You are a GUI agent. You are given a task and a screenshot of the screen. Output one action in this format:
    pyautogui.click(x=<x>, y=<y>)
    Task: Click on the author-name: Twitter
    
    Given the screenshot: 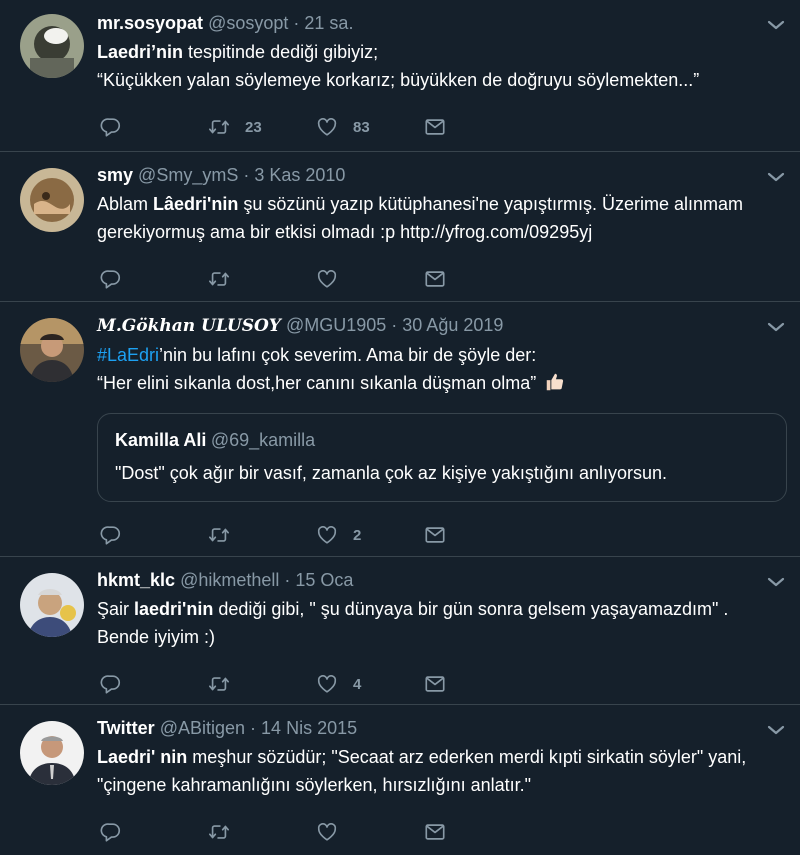 What is the action you would take?
    pyautogui.click(x=126, y=728)
    